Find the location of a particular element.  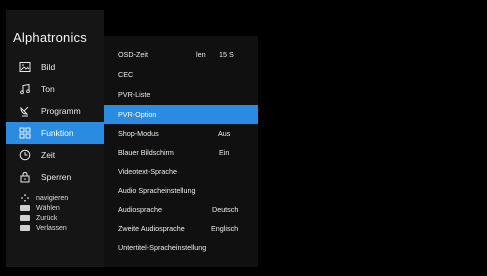

sidebar-item-sperren: Sperren is located at coordinates (55, 177).